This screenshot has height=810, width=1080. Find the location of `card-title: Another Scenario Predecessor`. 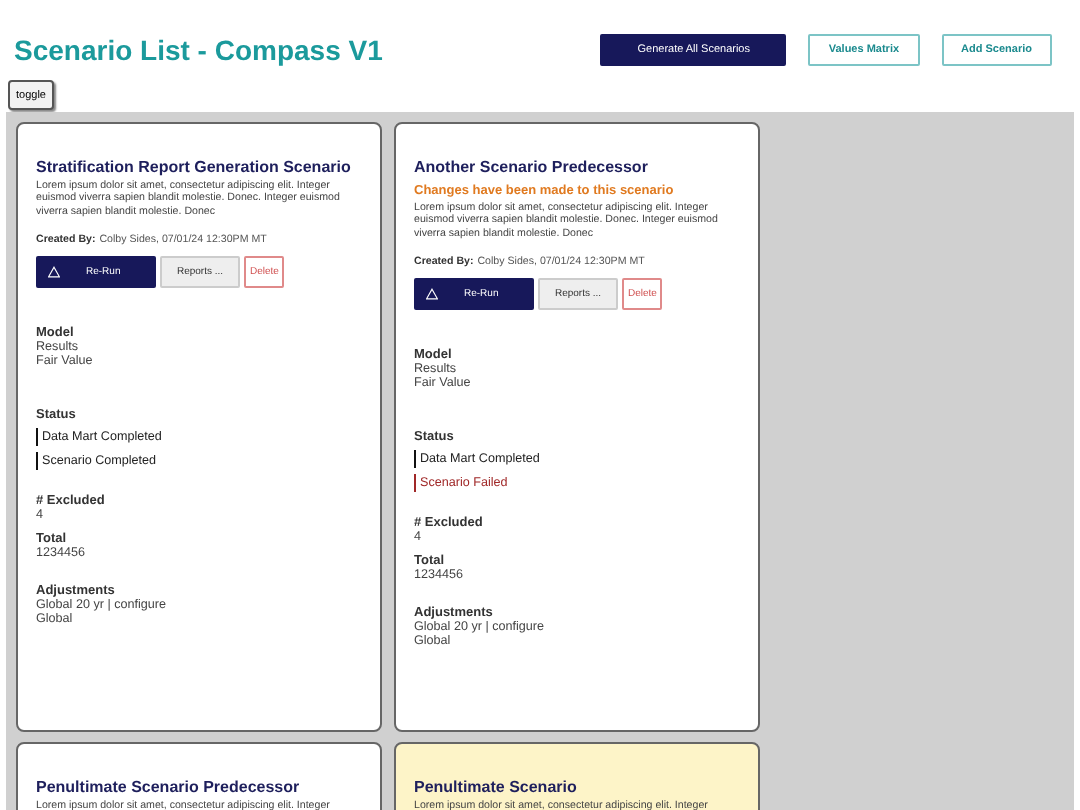

card-title: Another Scenario Predecessor is located at coordinates (532, 167).